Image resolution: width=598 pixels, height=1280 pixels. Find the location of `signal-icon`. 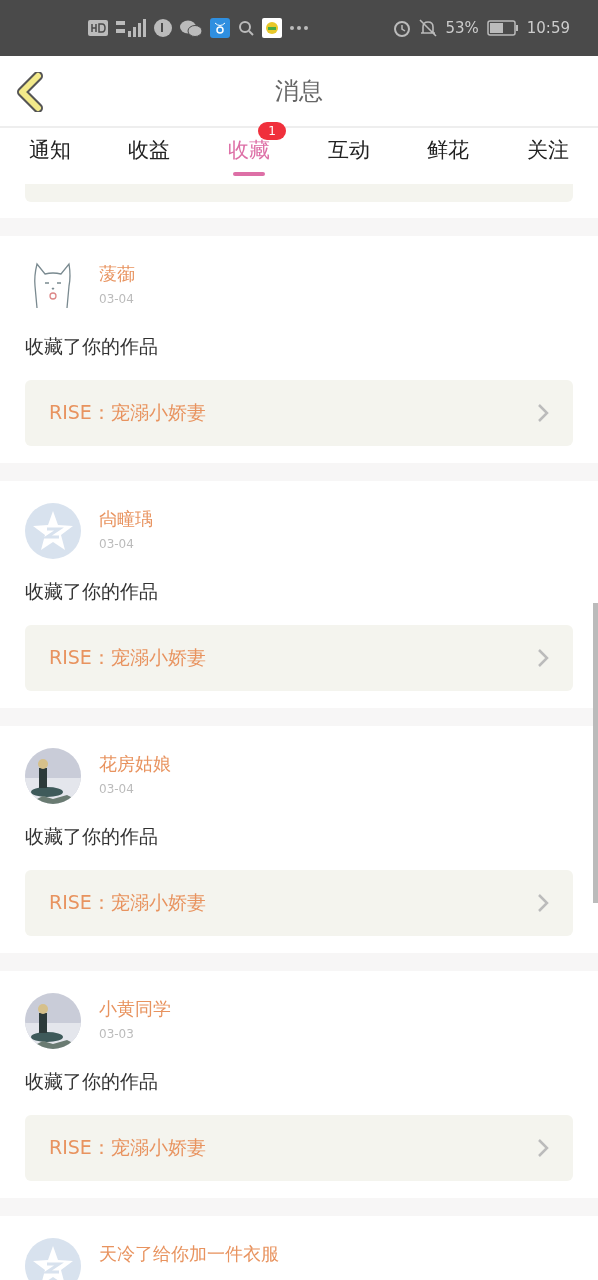

signal-icon is located at coordinates (131, 28).